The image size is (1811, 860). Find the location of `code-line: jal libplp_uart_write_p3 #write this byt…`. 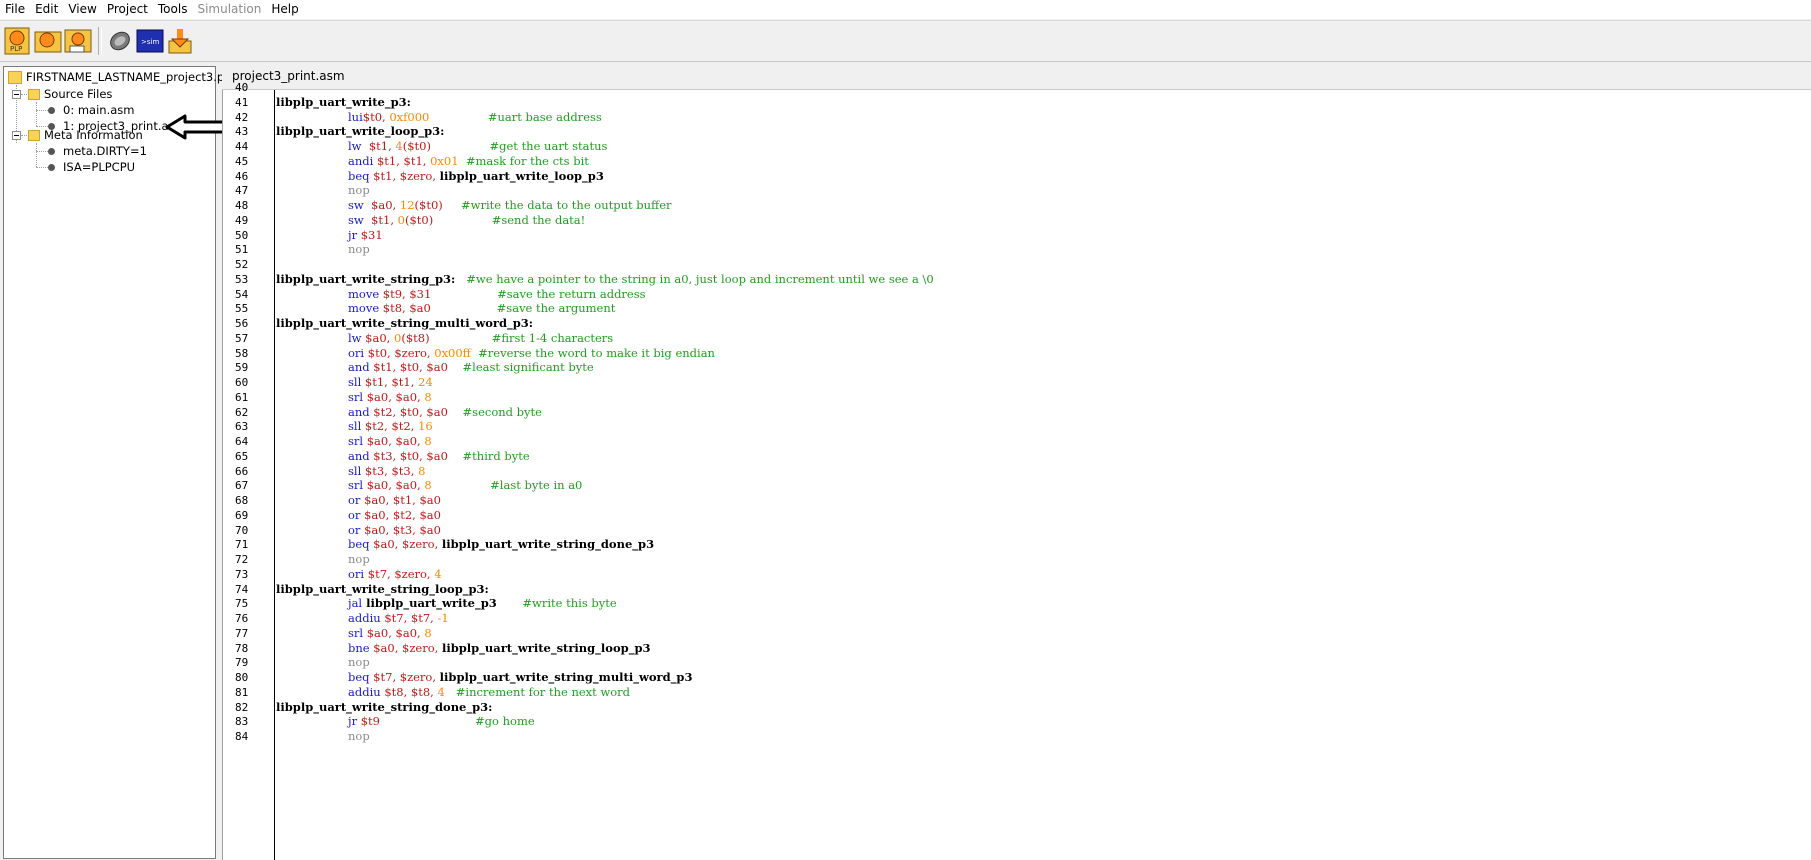

code-line: jal libplp_uart_write_p3 #write this byt… is located at coordinates (446, 603).